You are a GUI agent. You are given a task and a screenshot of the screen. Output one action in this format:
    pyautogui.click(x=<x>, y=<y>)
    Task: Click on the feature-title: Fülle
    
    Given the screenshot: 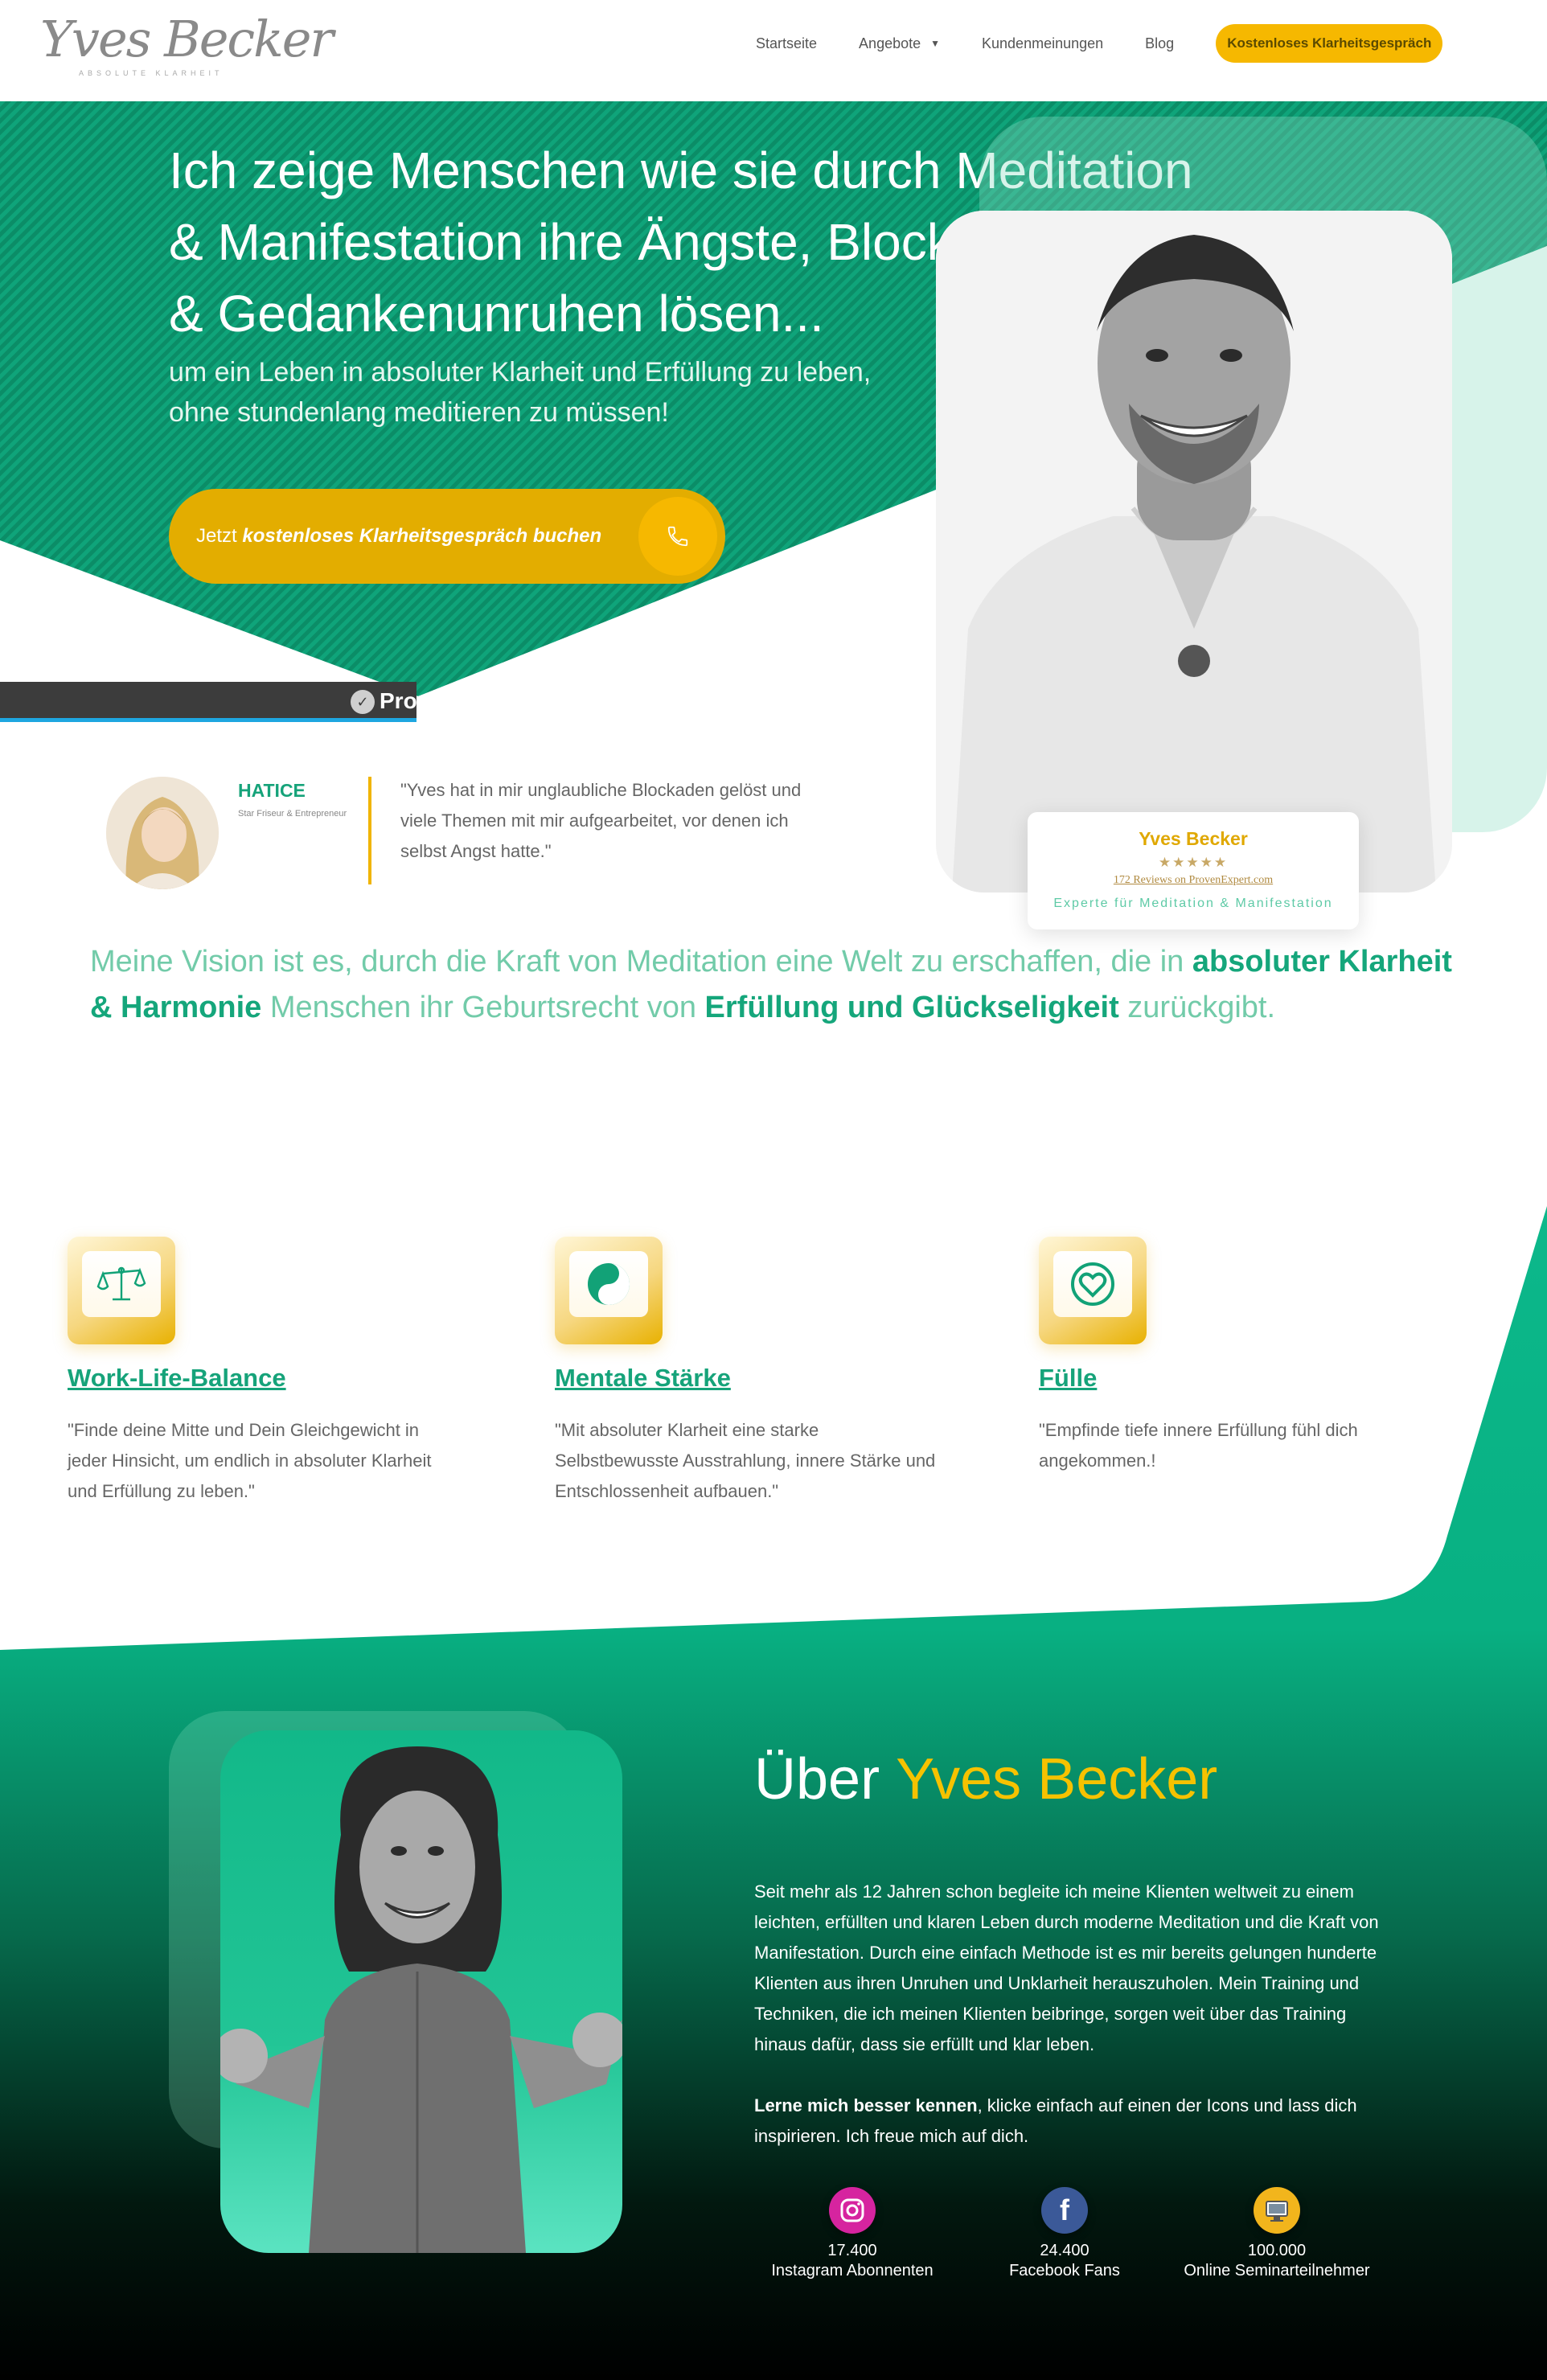 What is the action you would take?
    pyautogui.click(x=1248, y=1378)
    